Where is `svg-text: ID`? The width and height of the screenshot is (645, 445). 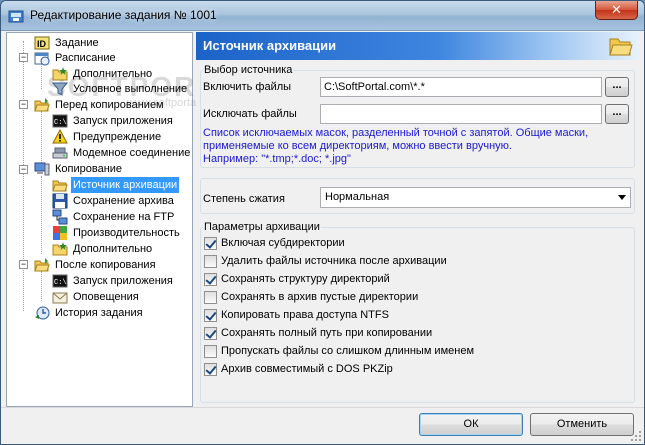
svg-text: ID is located at coordinates (42, 44).